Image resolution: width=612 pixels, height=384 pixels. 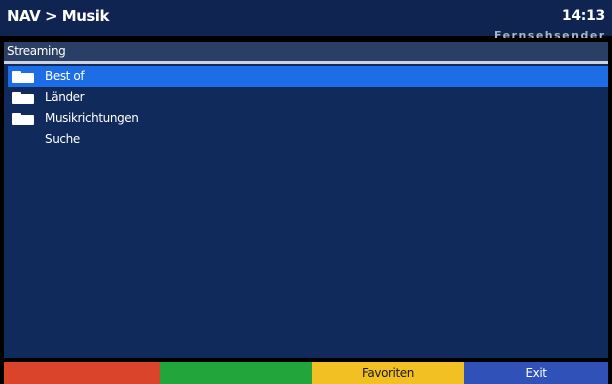 I want to click on function-key-bar: Favoriten Exit, so click(x=306, y=373).